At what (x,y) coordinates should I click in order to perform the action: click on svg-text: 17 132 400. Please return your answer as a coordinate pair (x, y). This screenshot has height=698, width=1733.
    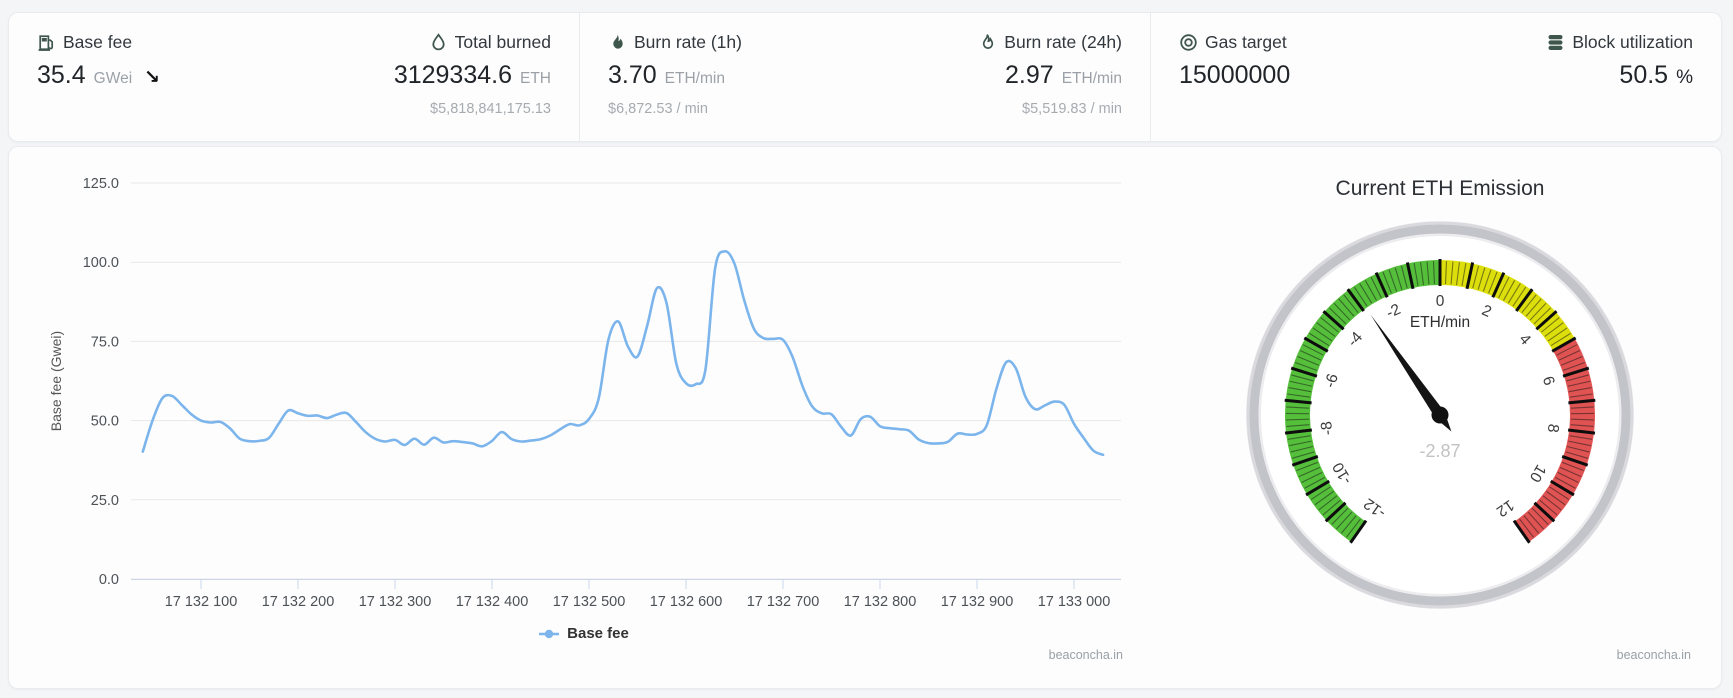
    Looking at the image, I should click on (492, 602).